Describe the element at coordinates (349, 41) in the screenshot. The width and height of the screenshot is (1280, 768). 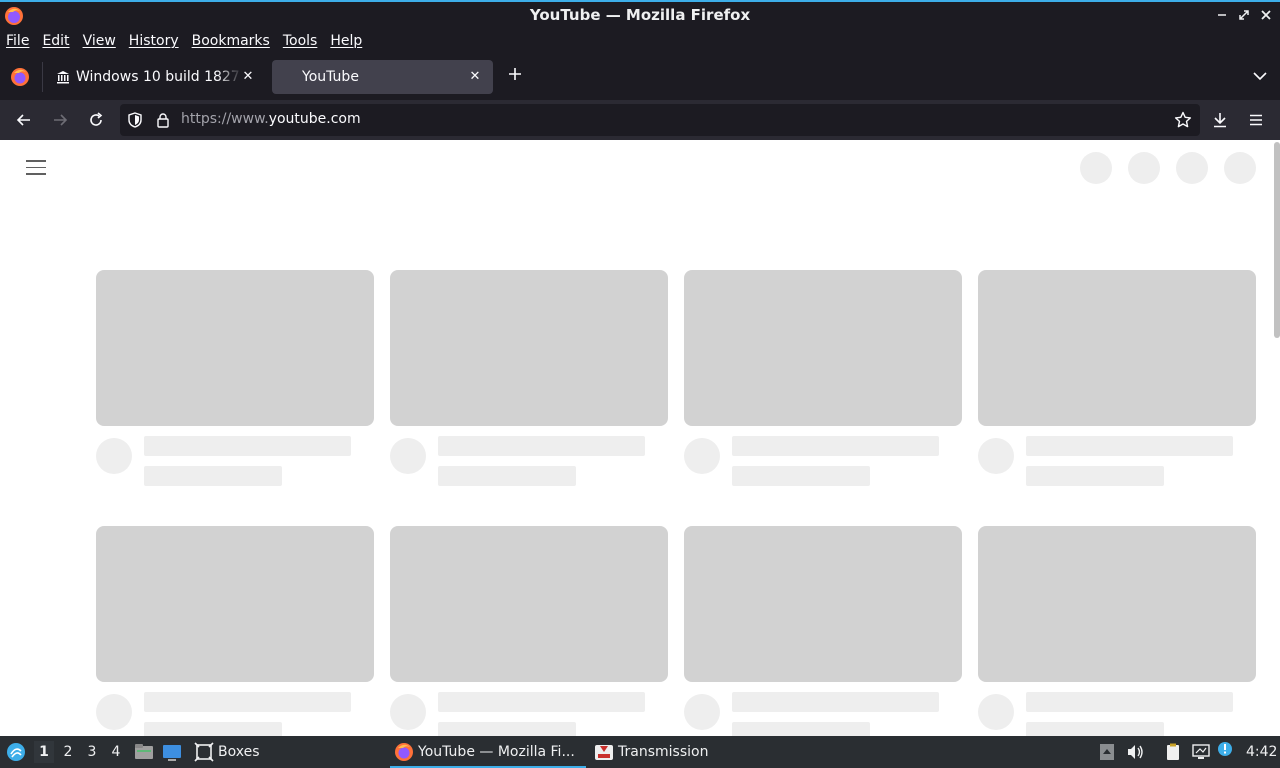
I see `menu-help: Help` at that location.